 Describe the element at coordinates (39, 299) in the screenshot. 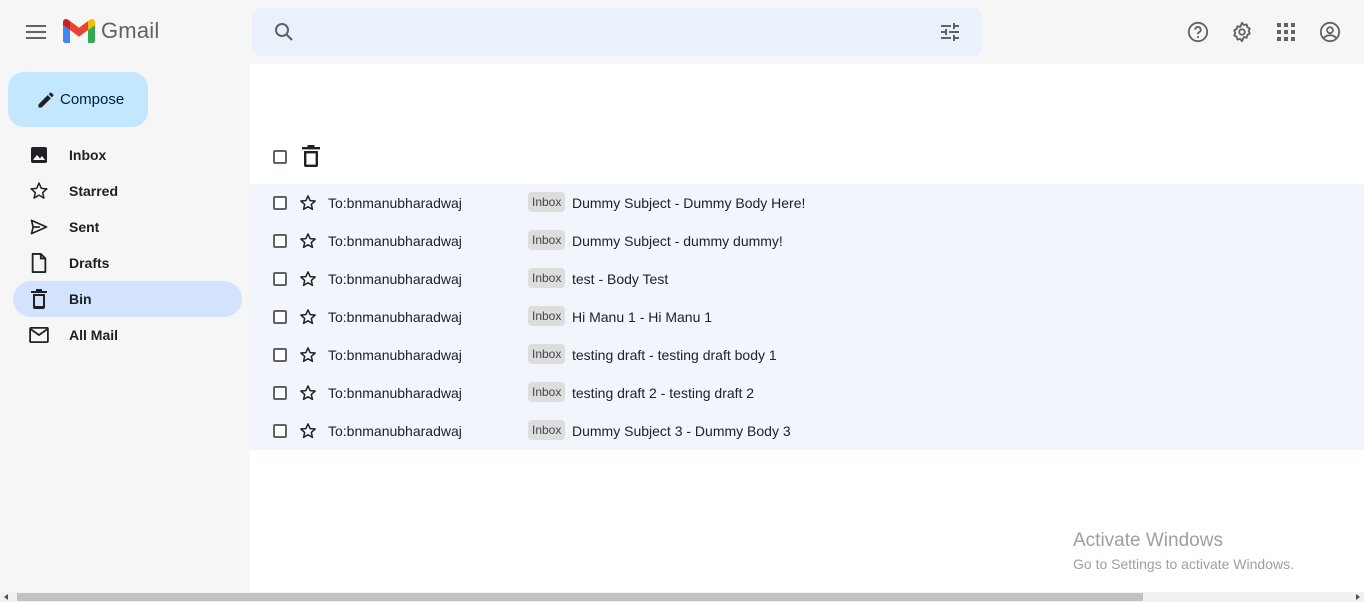

I see `trash-icon` at that location.